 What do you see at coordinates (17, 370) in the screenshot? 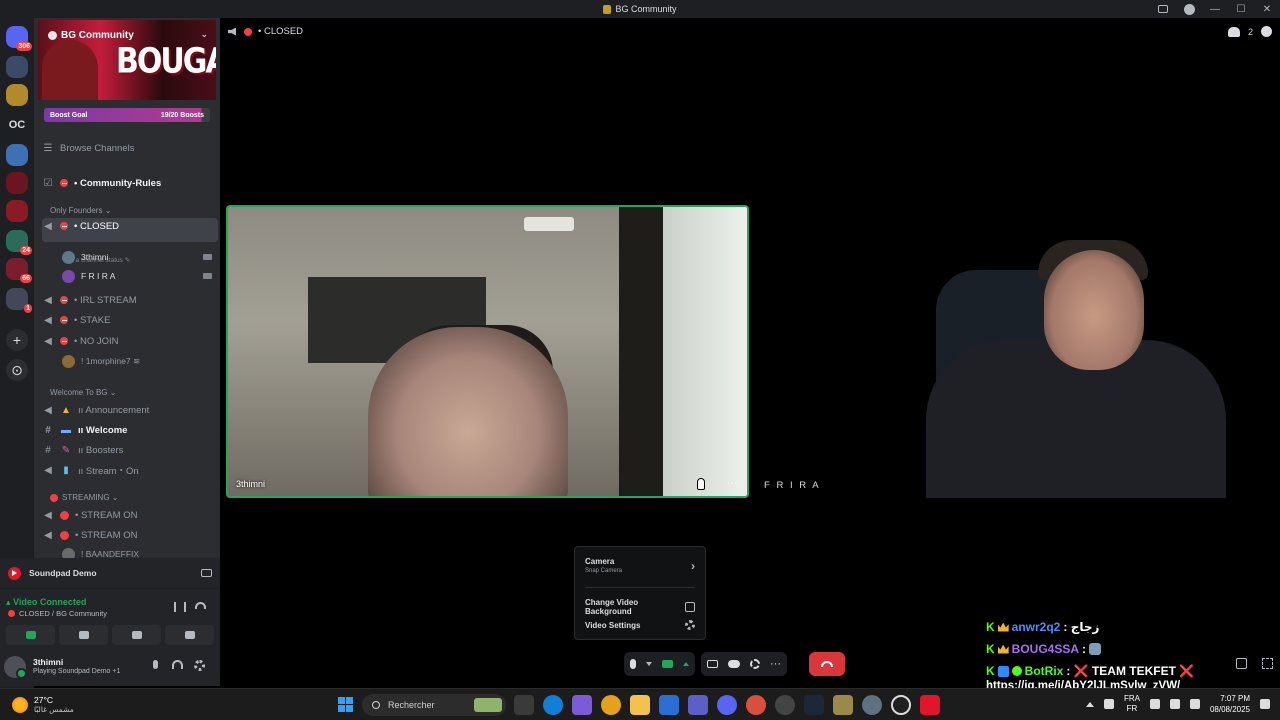
I see `explore-servers-icon: ⊙` at bounding box center [17, 370].